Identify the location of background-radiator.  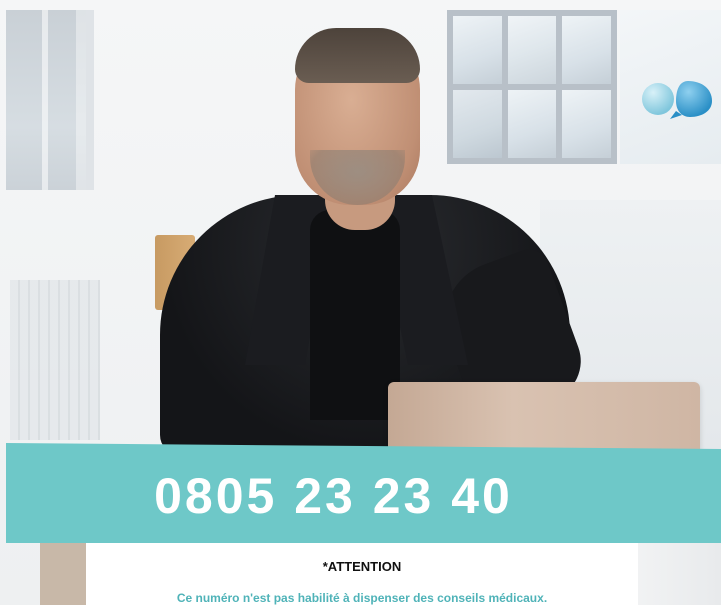
(55, 360).